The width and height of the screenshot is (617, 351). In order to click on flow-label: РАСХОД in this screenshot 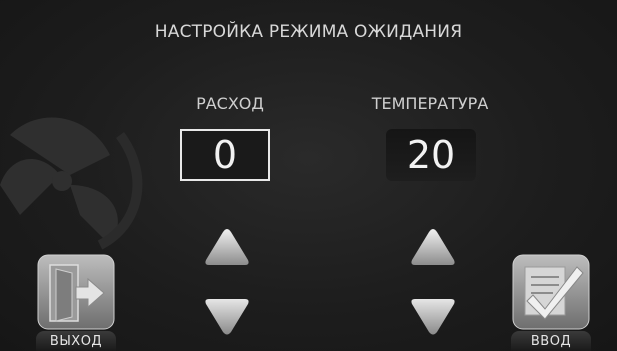, I will do `click(230, 103)`.